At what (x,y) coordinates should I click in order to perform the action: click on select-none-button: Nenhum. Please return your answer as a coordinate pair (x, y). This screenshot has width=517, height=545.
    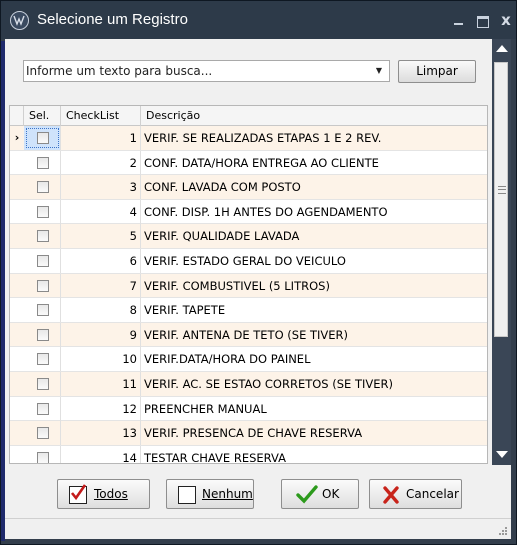
    Looking at the image, I should click on (210, 494).